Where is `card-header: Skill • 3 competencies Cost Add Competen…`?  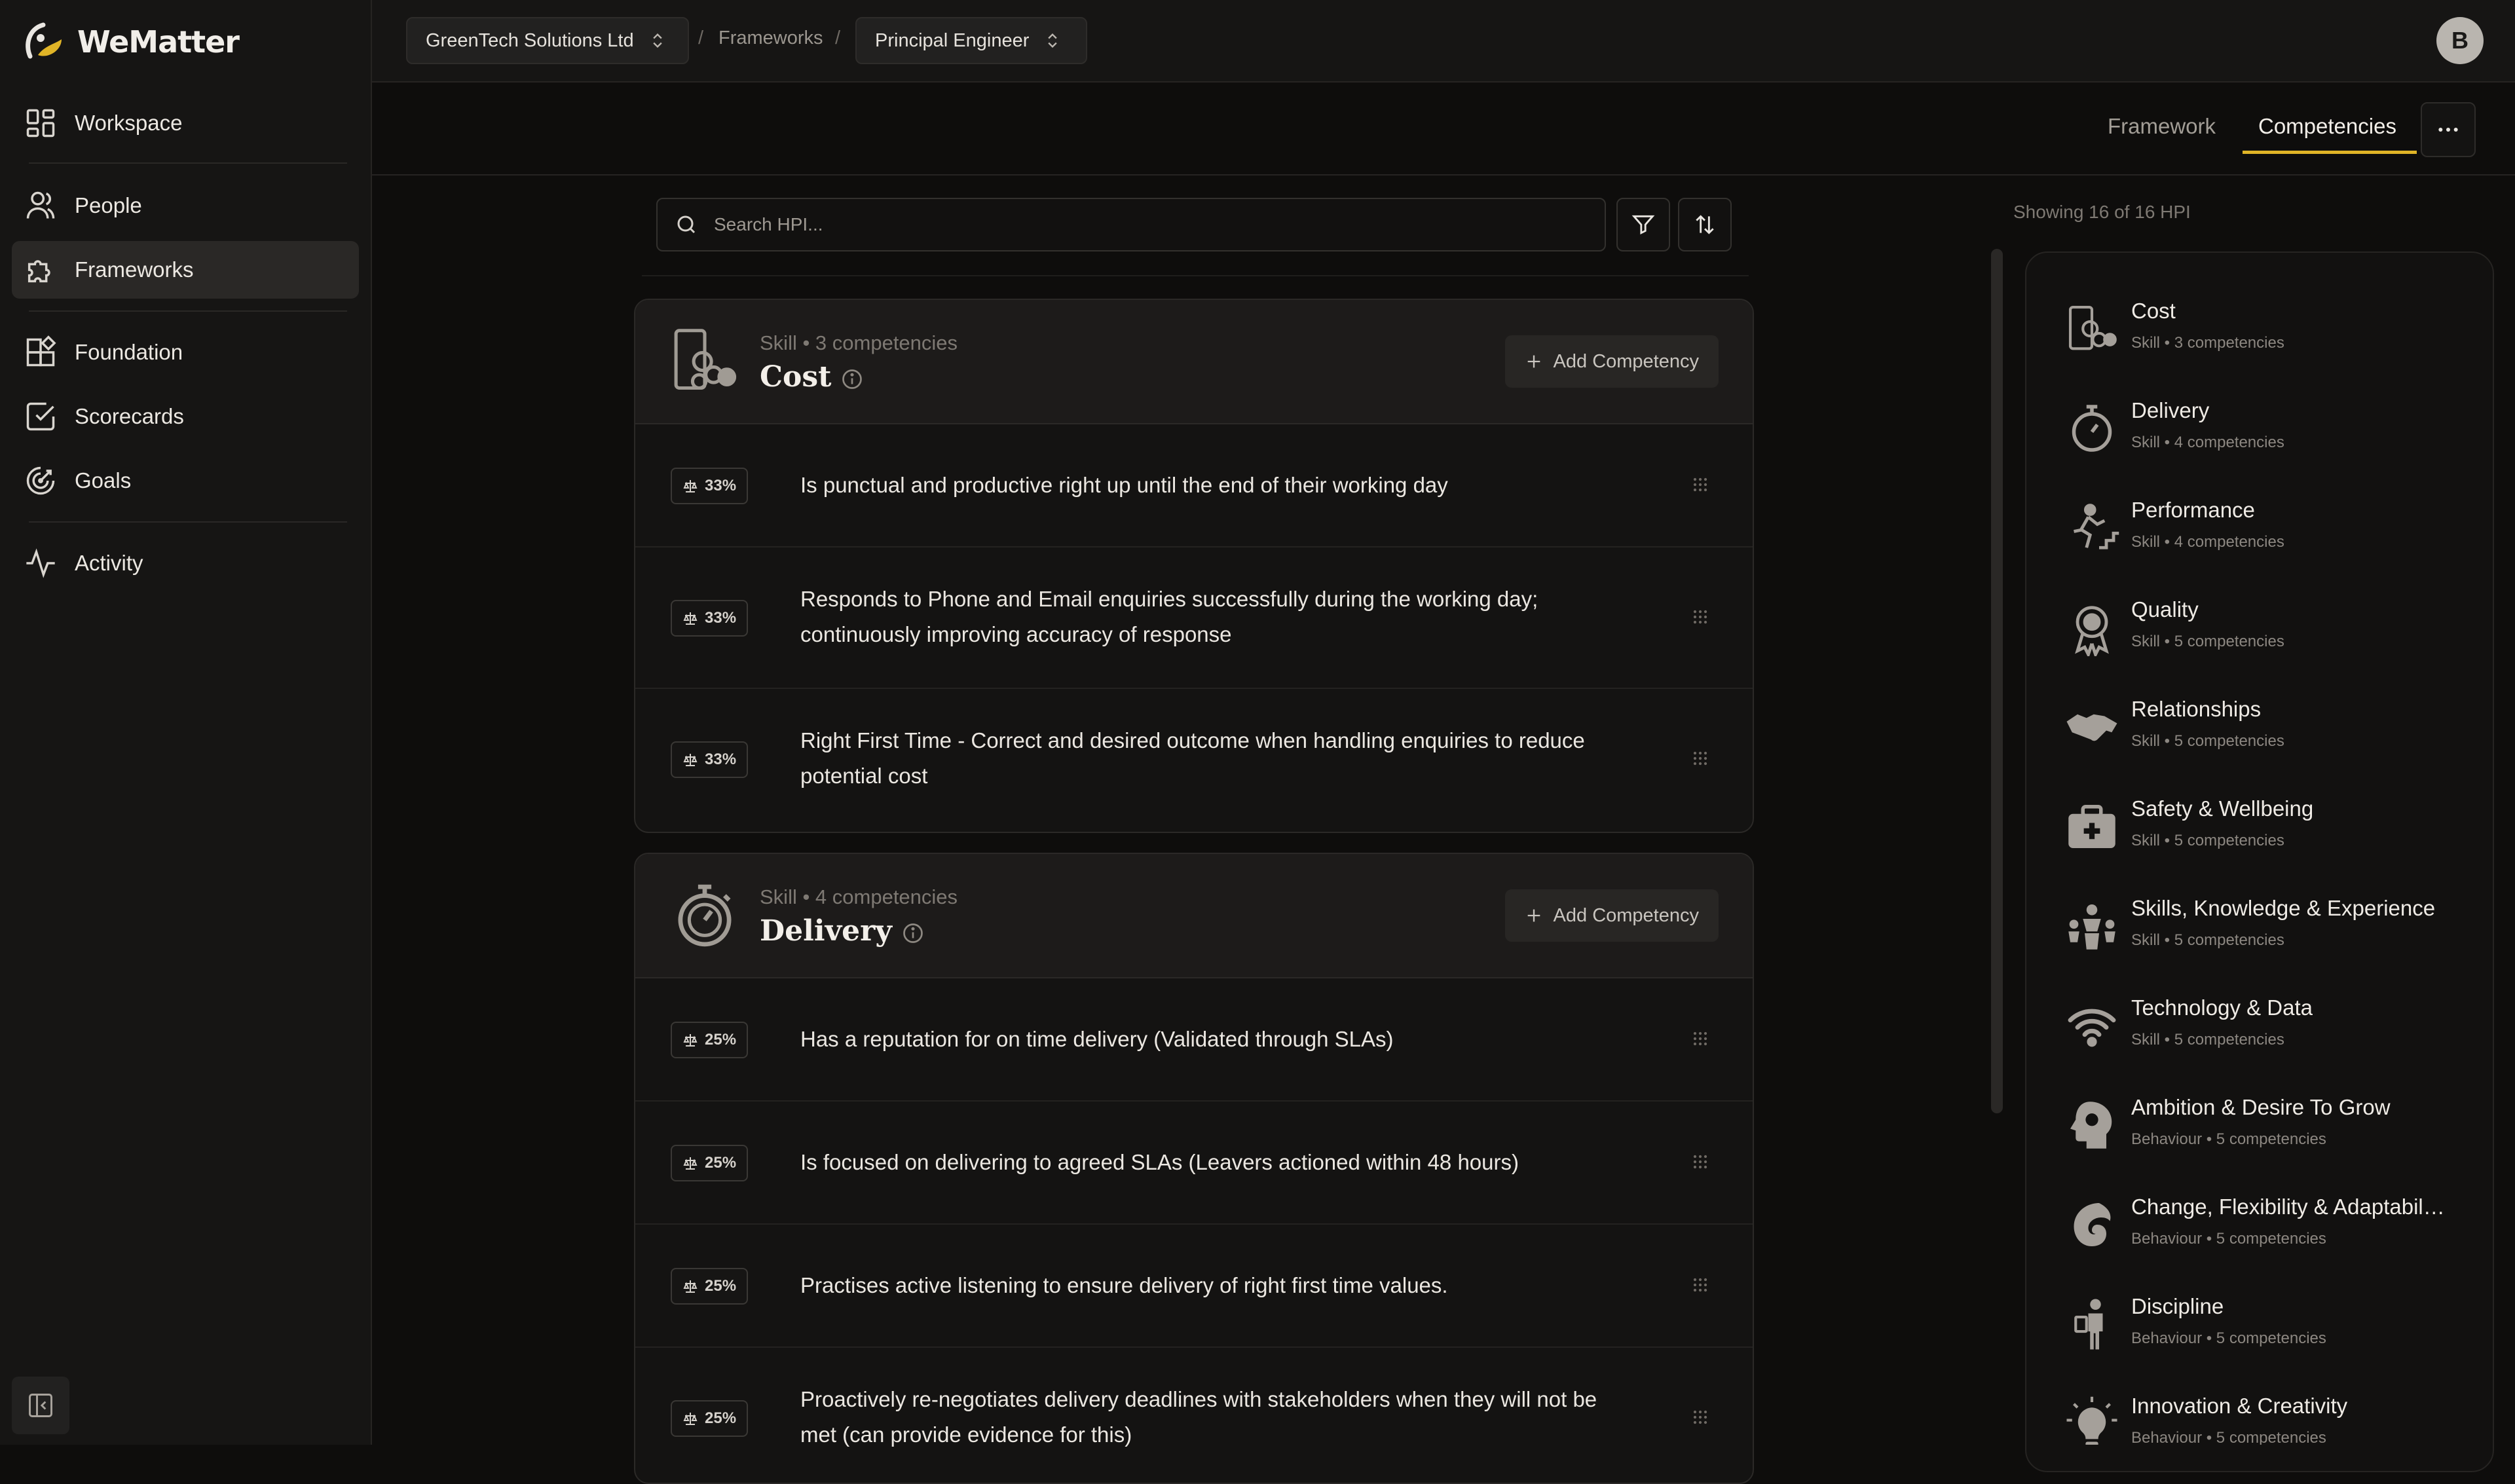
card-header: Skill • 3 competencies Cost Add Competen… is located at coordinates (1194, 362).